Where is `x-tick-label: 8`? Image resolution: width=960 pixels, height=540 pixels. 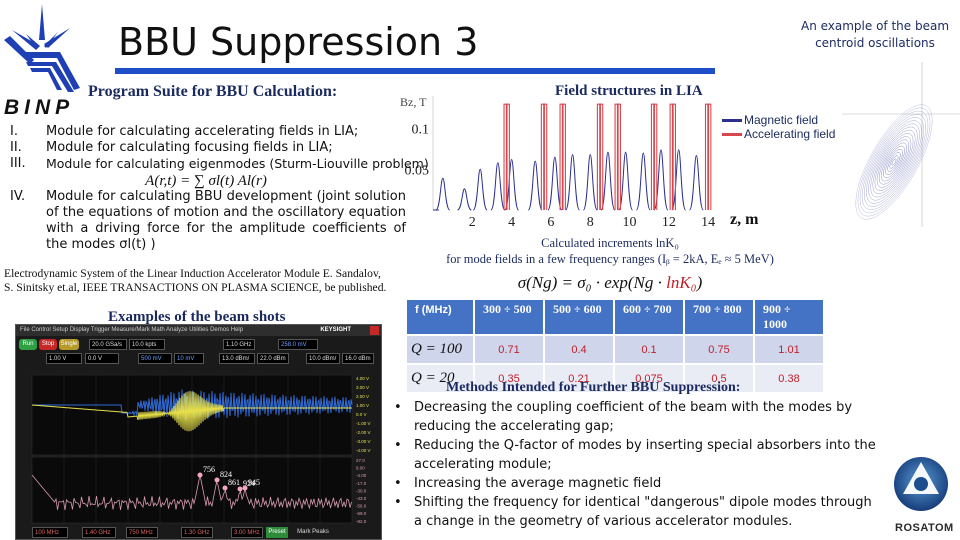 x-tick-label: 8 is located at coordinates (590, 222).